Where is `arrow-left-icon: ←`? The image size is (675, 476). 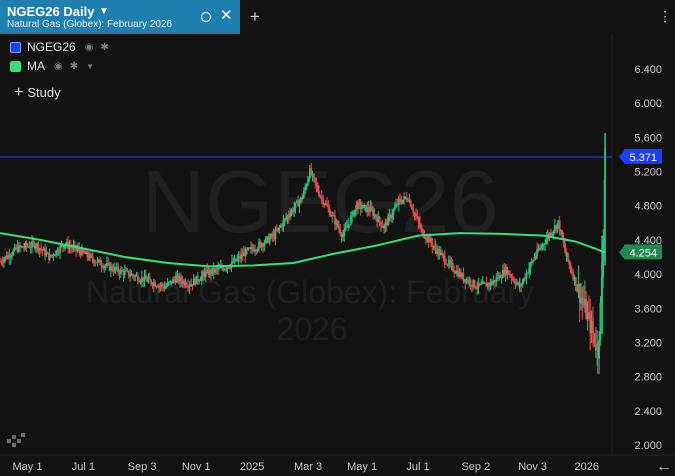 arrow-left-icon: ← is located at coordinates (664, 466).